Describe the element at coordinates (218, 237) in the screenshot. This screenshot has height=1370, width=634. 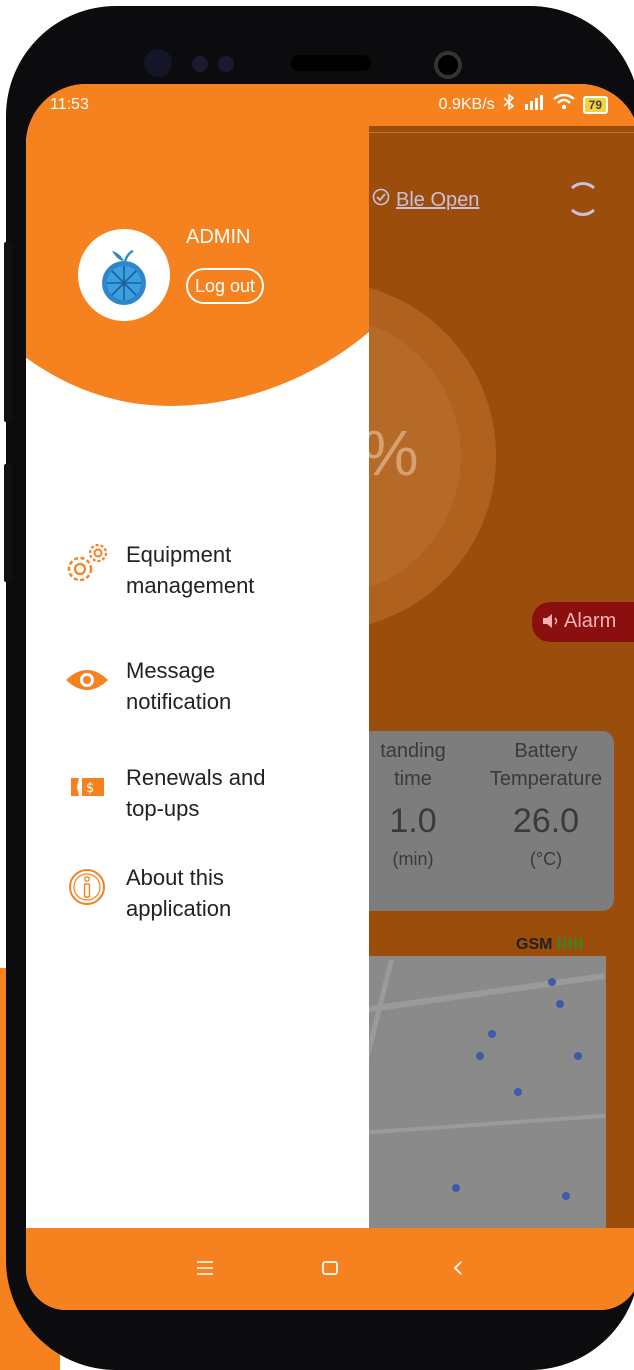
I see `user-name: ADMIN` at that location.